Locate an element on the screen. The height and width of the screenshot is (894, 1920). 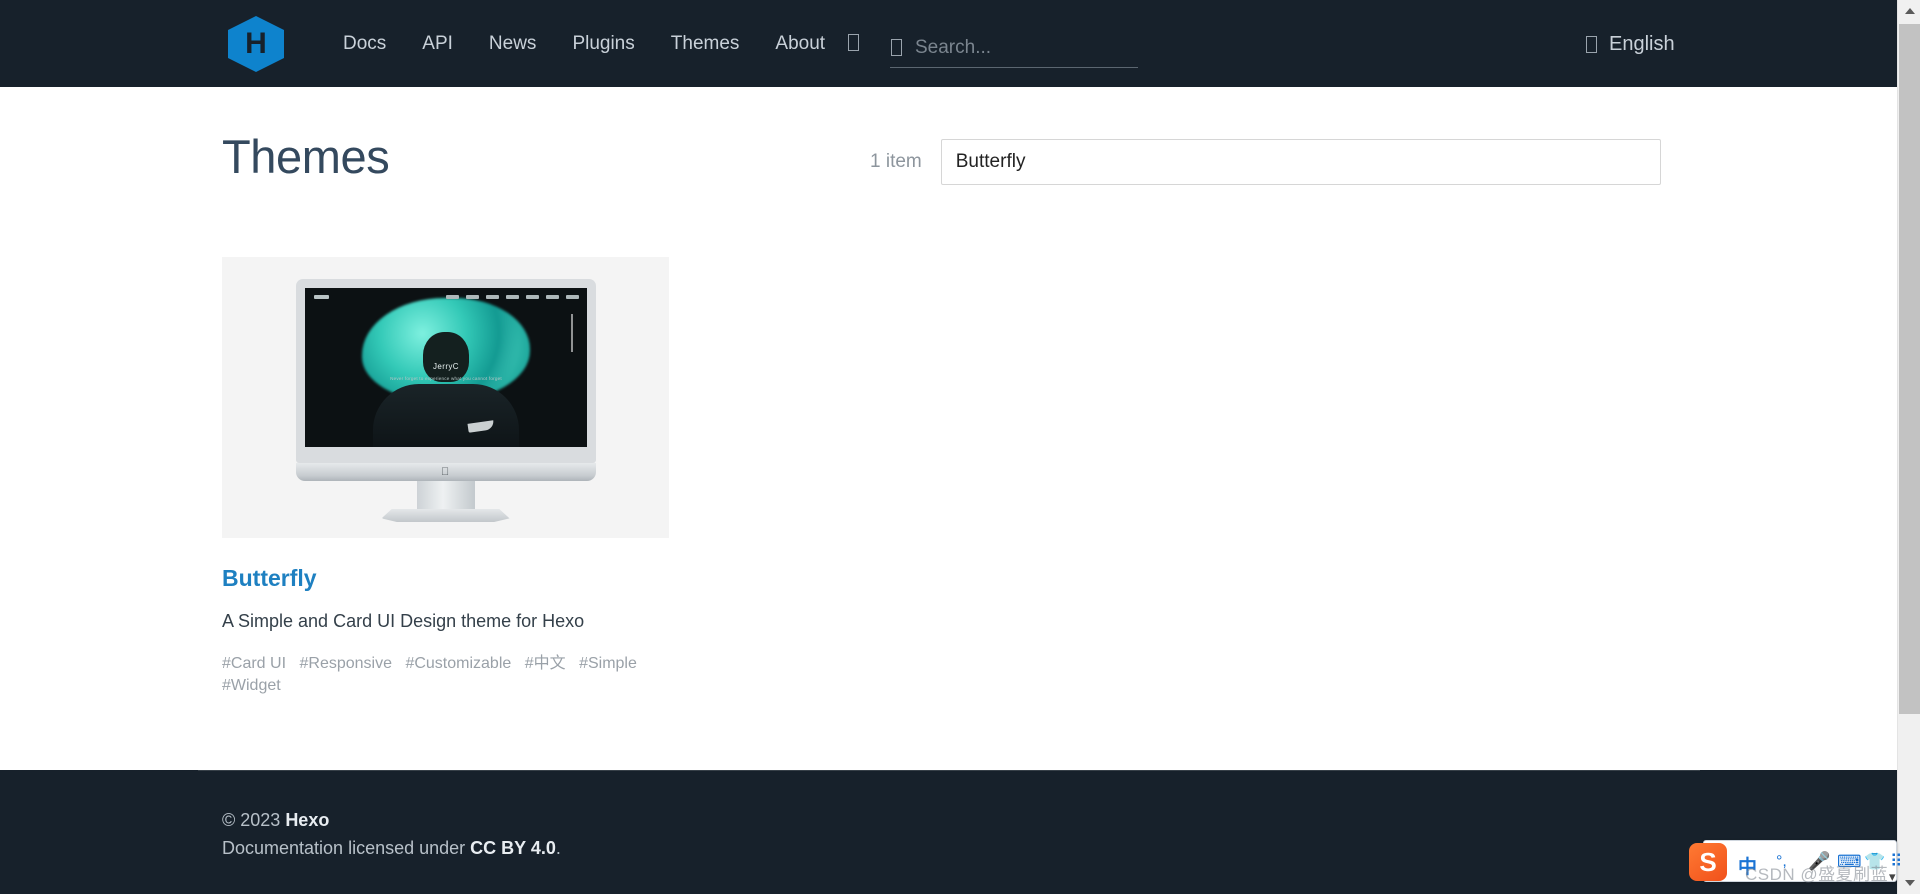
sogou-logo-icon: S is located at coordinates (1708, 862).